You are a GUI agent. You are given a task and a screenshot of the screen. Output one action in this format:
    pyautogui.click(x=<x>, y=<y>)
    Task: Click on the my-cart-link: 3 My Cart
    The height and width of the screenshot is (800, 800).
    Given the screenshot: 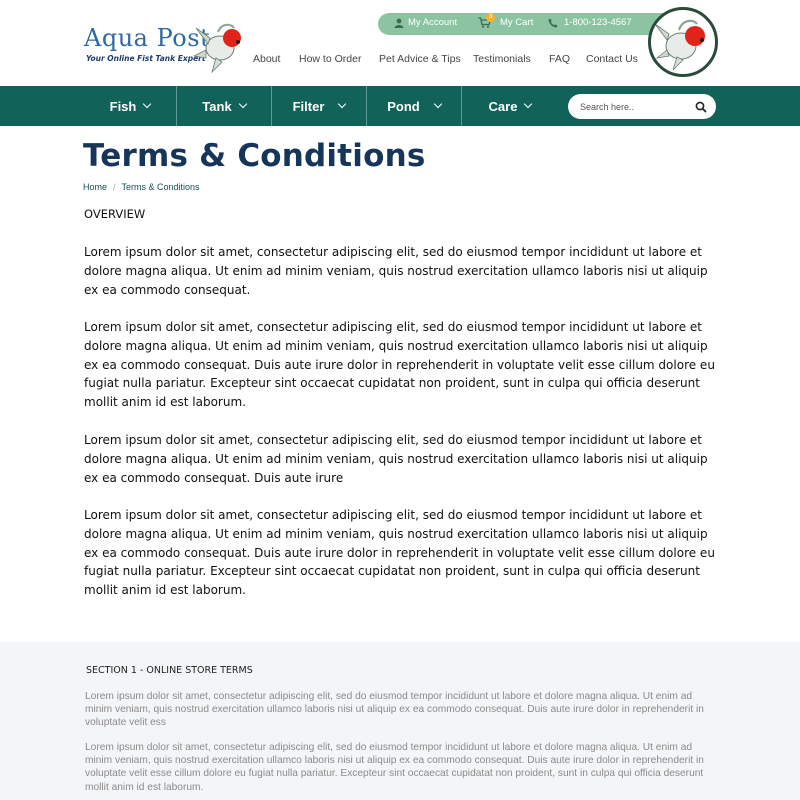 What is the action you would take?
    pyautogui.click(x=506, y=20)
    